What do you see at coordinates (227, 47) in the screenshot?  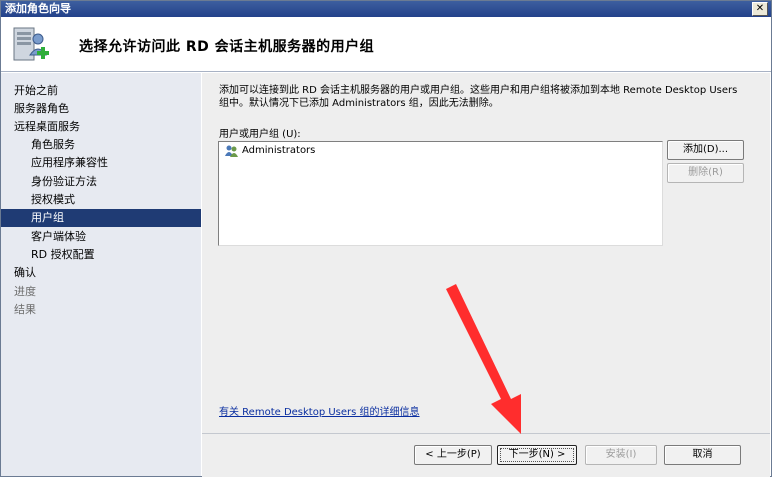 I see `page-title: 选择允许访问此 RD 会话主机服务器的用户组` at bounding box center [227, 47].